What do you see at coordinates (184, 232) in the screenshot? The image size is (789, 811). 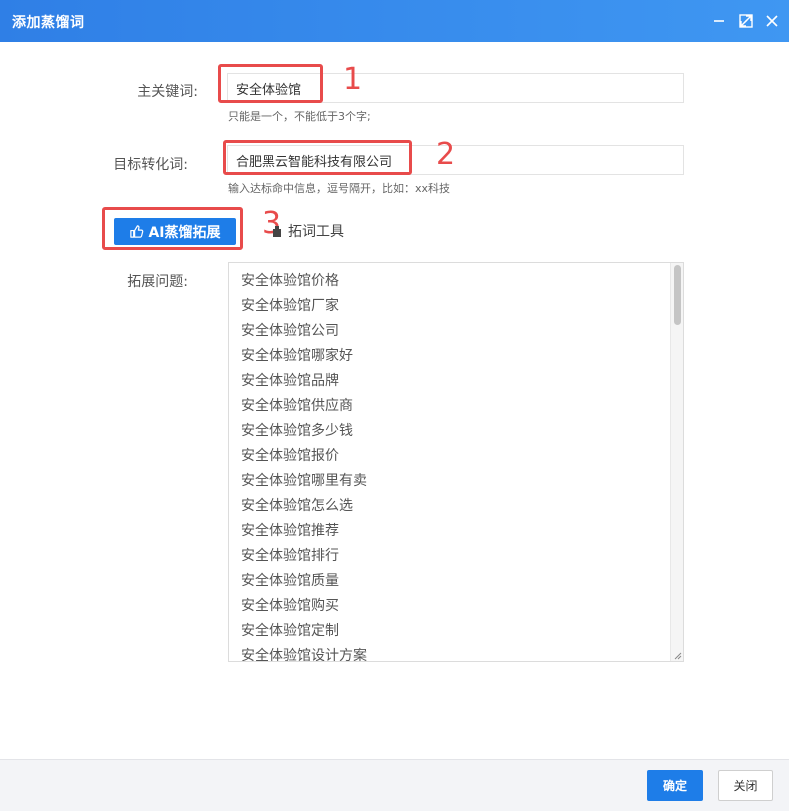 I see `ai-expand-button-label: AI蒸馏拓展` at bounding box center [184, 232].